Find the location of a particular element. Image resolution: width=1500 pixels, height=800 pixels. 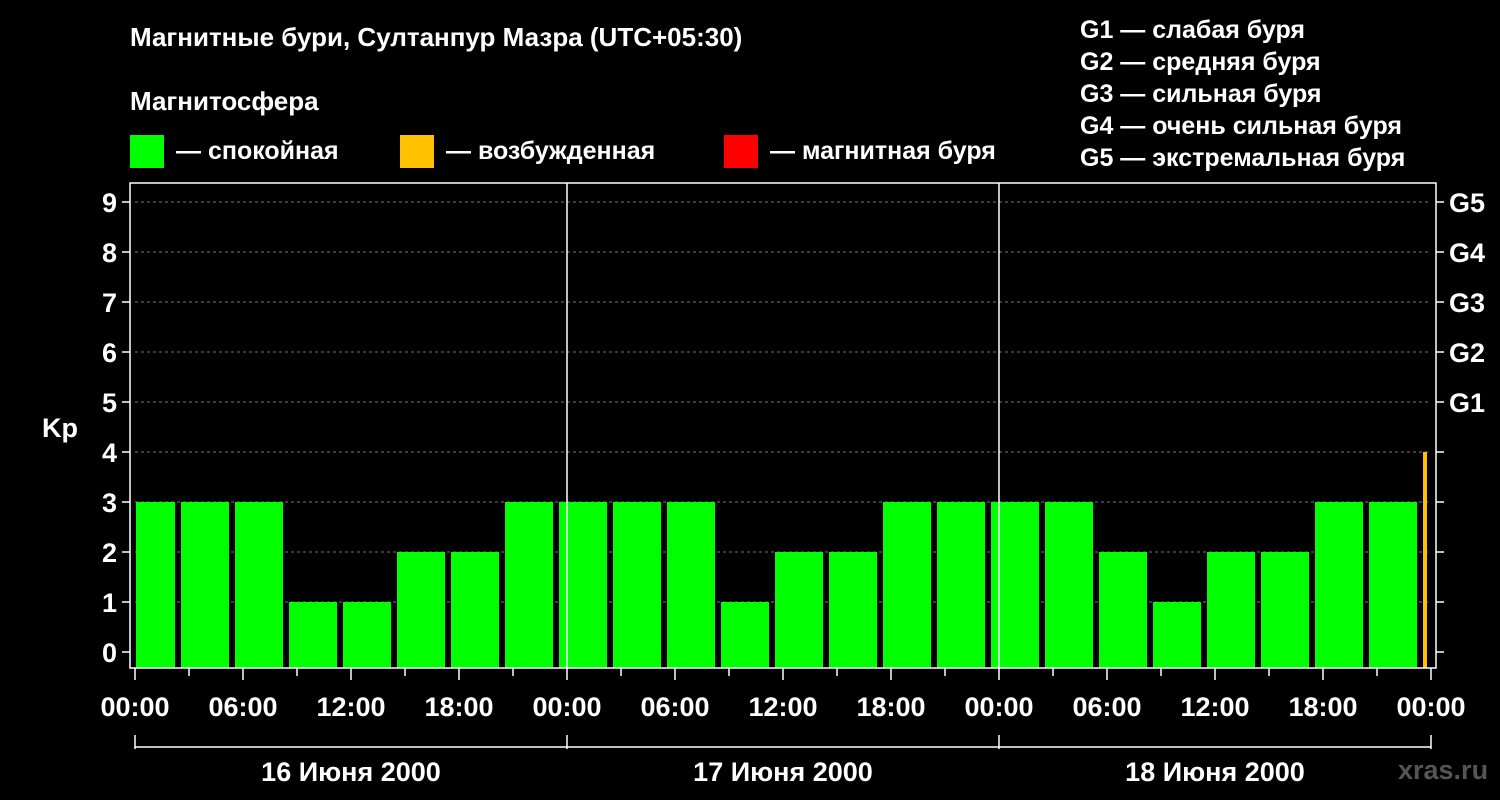

y-tick-label: 1 is located at coordinates (109, 603).